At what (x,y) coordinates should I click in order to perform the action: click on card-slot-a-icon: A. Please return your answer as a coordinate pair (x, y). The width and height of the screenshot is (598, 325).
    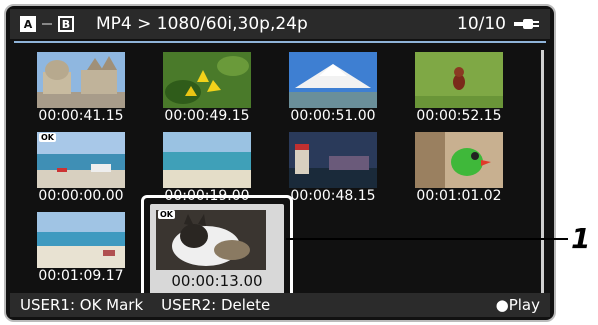
    Looking at the image, I should click on (28, 24).